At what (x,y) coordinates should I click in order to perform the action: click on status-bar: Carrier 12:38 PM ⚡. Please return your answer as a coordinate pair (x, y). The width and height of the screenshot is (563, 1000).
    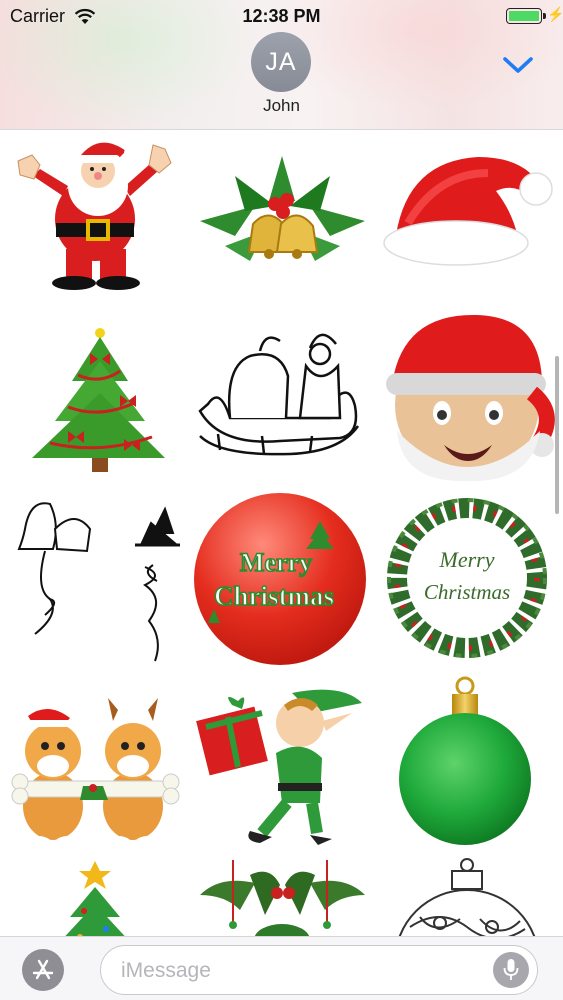
    Looking at the image, I should click on (281, 16).